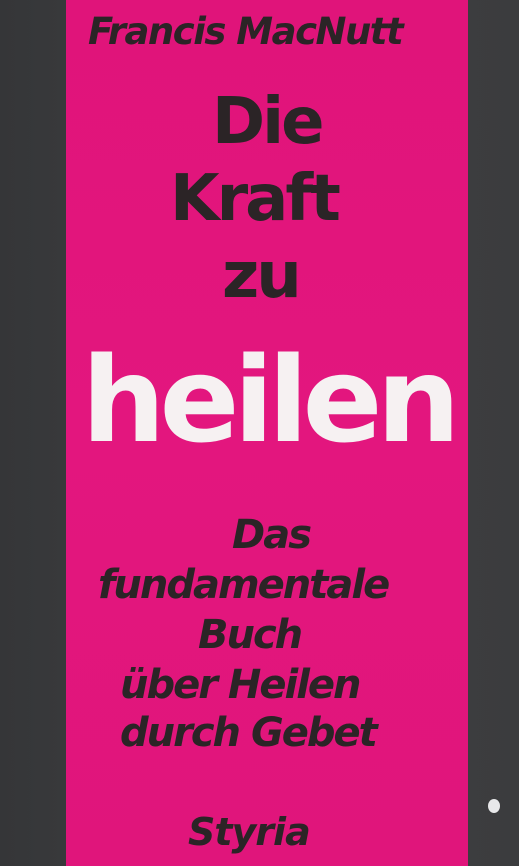 The image size is (519, 866). Describe the element at coordinates (268, 122) in the screenshot. I see `title-line-1: Die` at that location.